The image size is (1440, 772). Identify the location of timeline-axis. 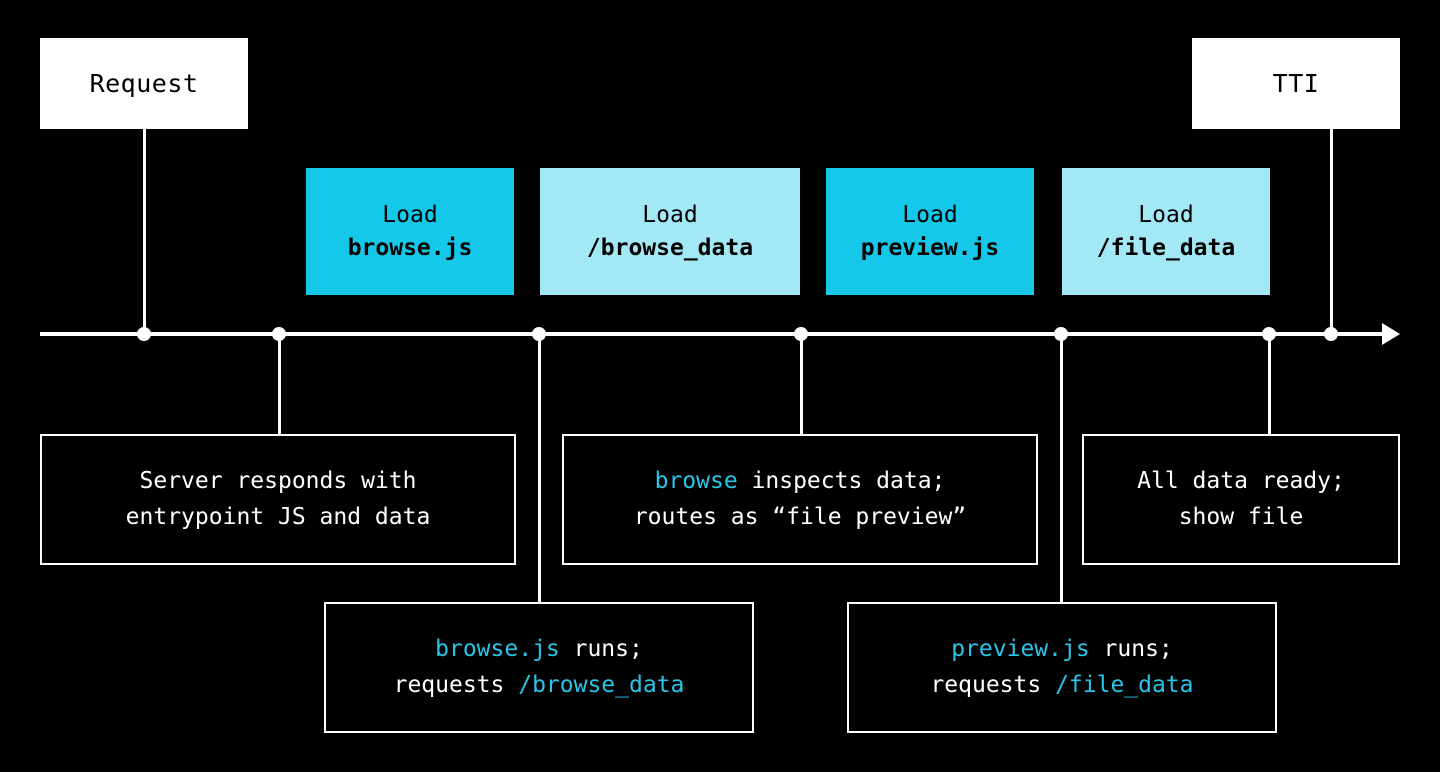
(712, 333).